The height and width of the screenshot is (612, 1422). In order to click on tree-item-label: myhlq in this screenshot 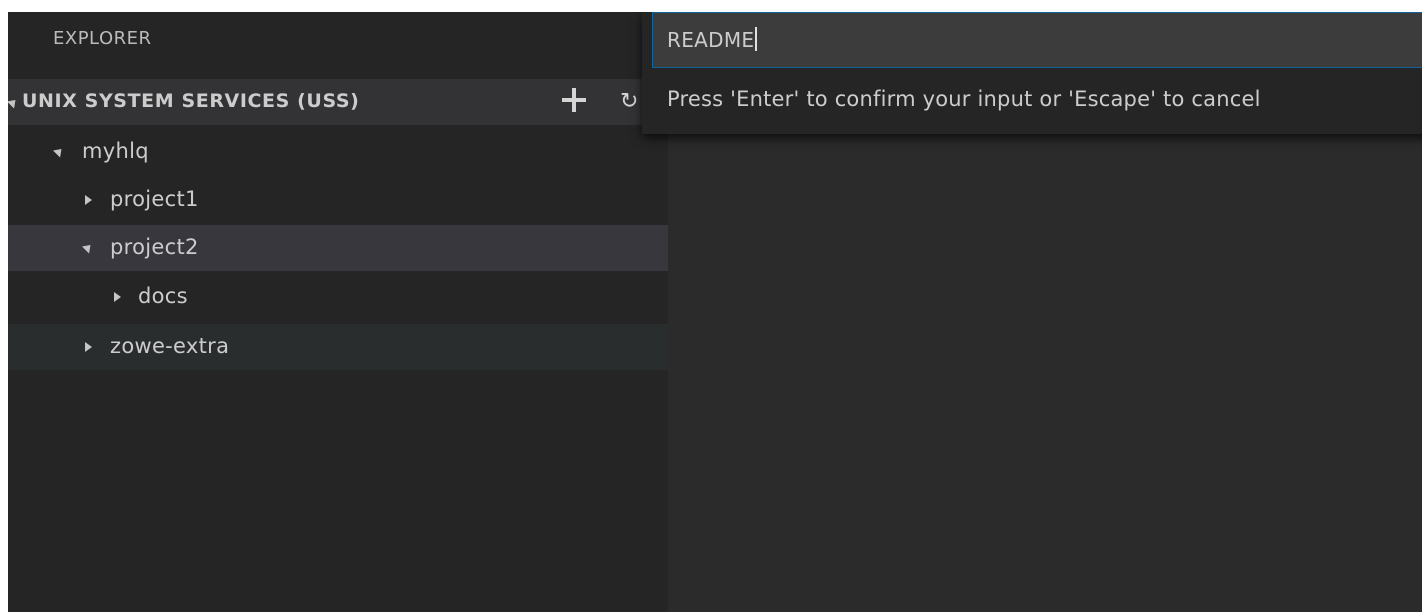, I will do `click(115, 151)`.